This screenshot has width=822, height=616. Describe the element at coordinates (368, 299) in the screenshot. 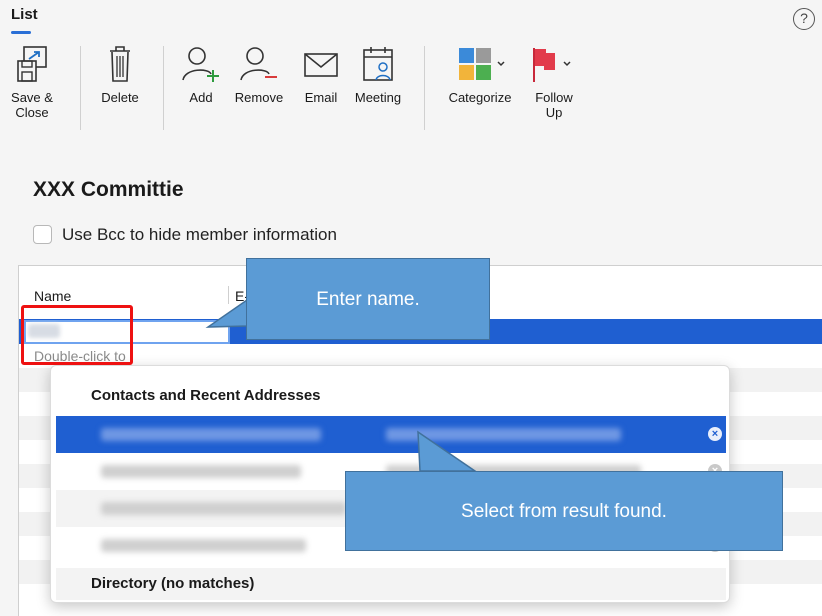

I see `enter-name-callout: Enter name.` at that location.